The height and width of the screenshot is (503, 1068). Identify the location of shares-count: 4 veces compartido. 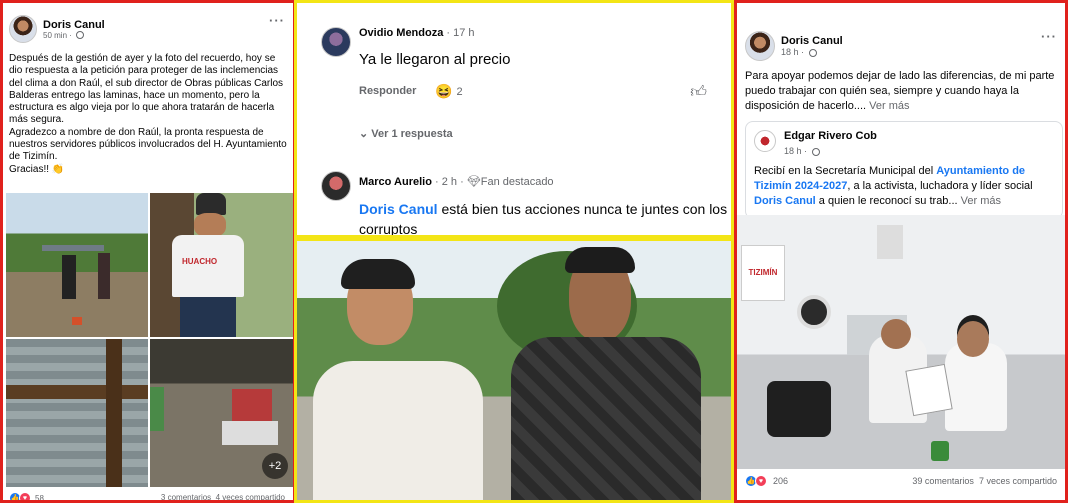
(250, 496).